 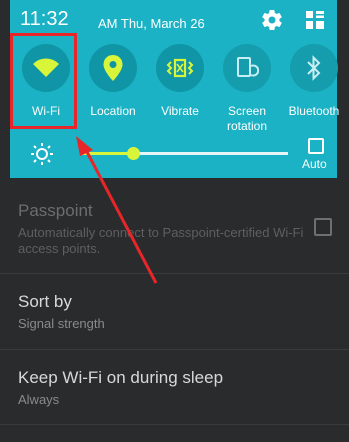 I want to click on auto-brightness-label: Auto, so click(x=314, y=164).